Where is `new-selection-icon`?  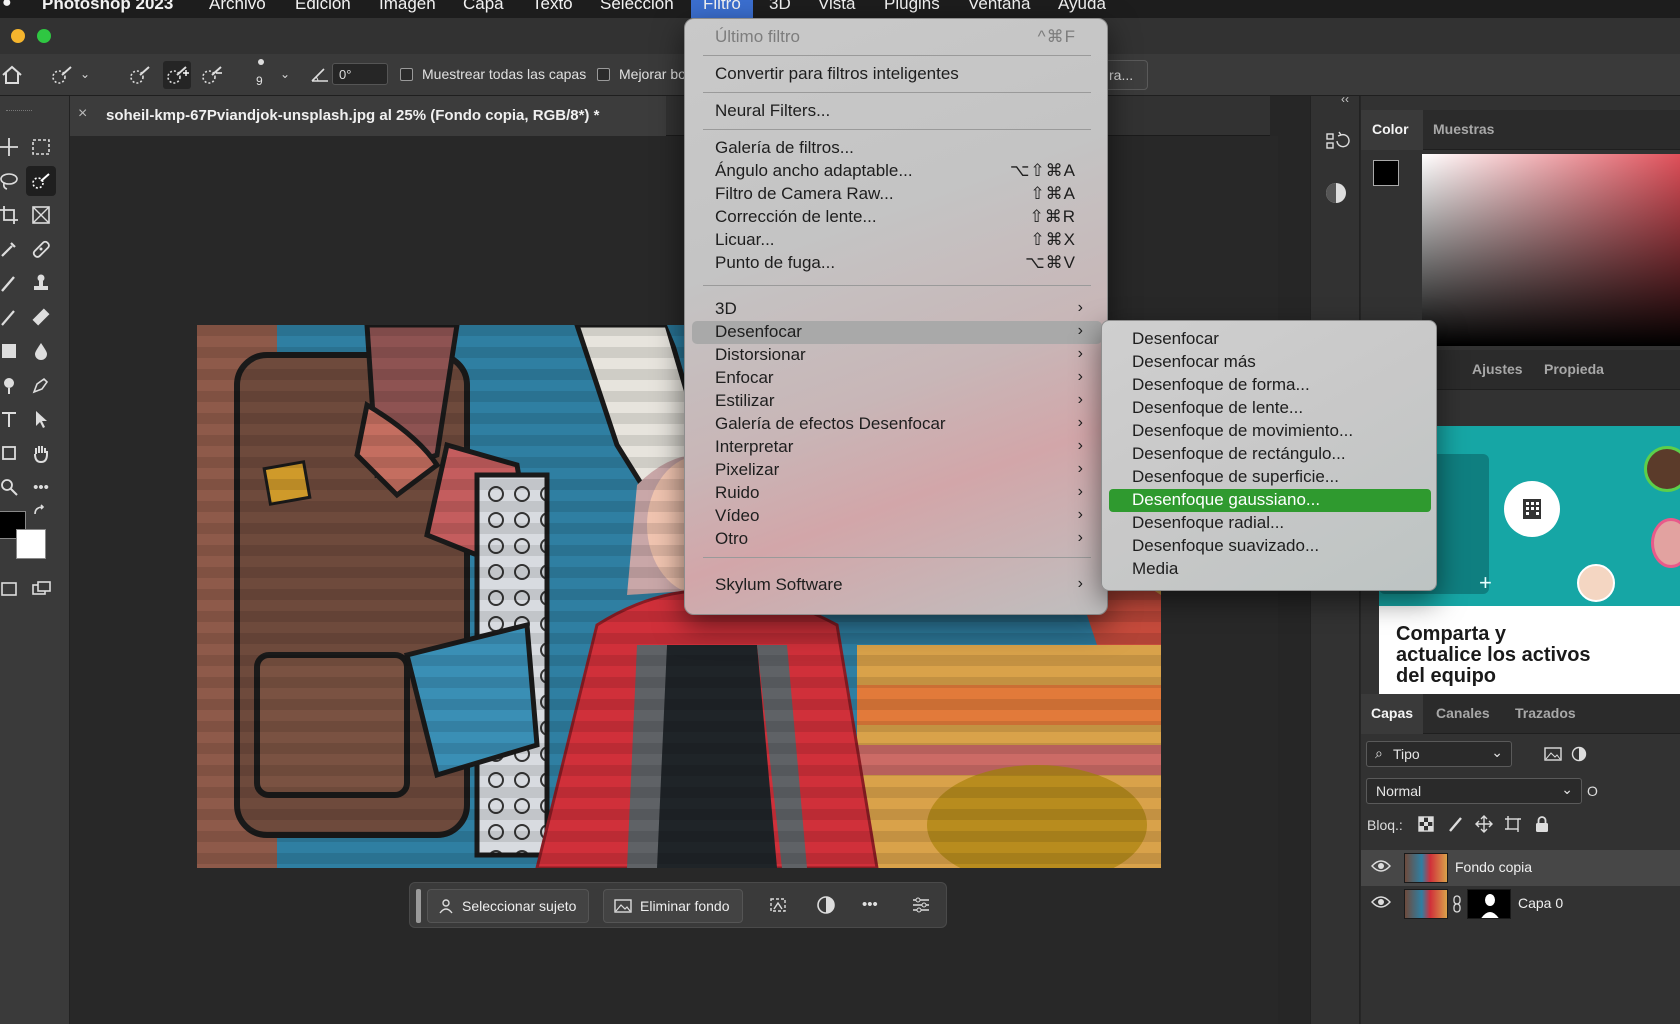
new-selection-icon is located at coordinates (140, 75).